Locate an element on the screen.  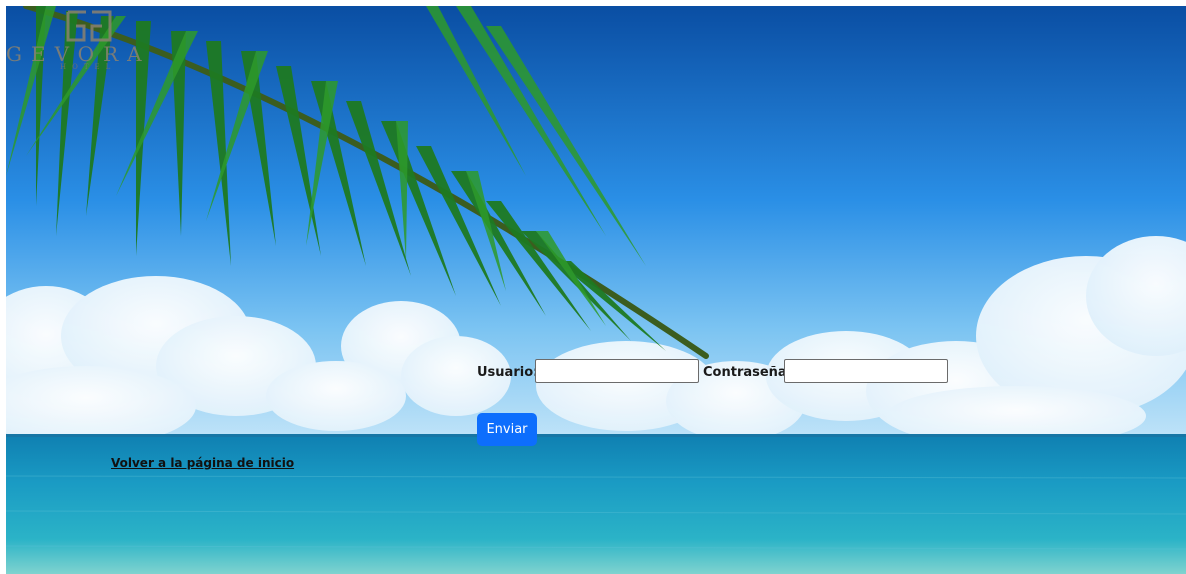
user-input is located at coordinates (617, 371).